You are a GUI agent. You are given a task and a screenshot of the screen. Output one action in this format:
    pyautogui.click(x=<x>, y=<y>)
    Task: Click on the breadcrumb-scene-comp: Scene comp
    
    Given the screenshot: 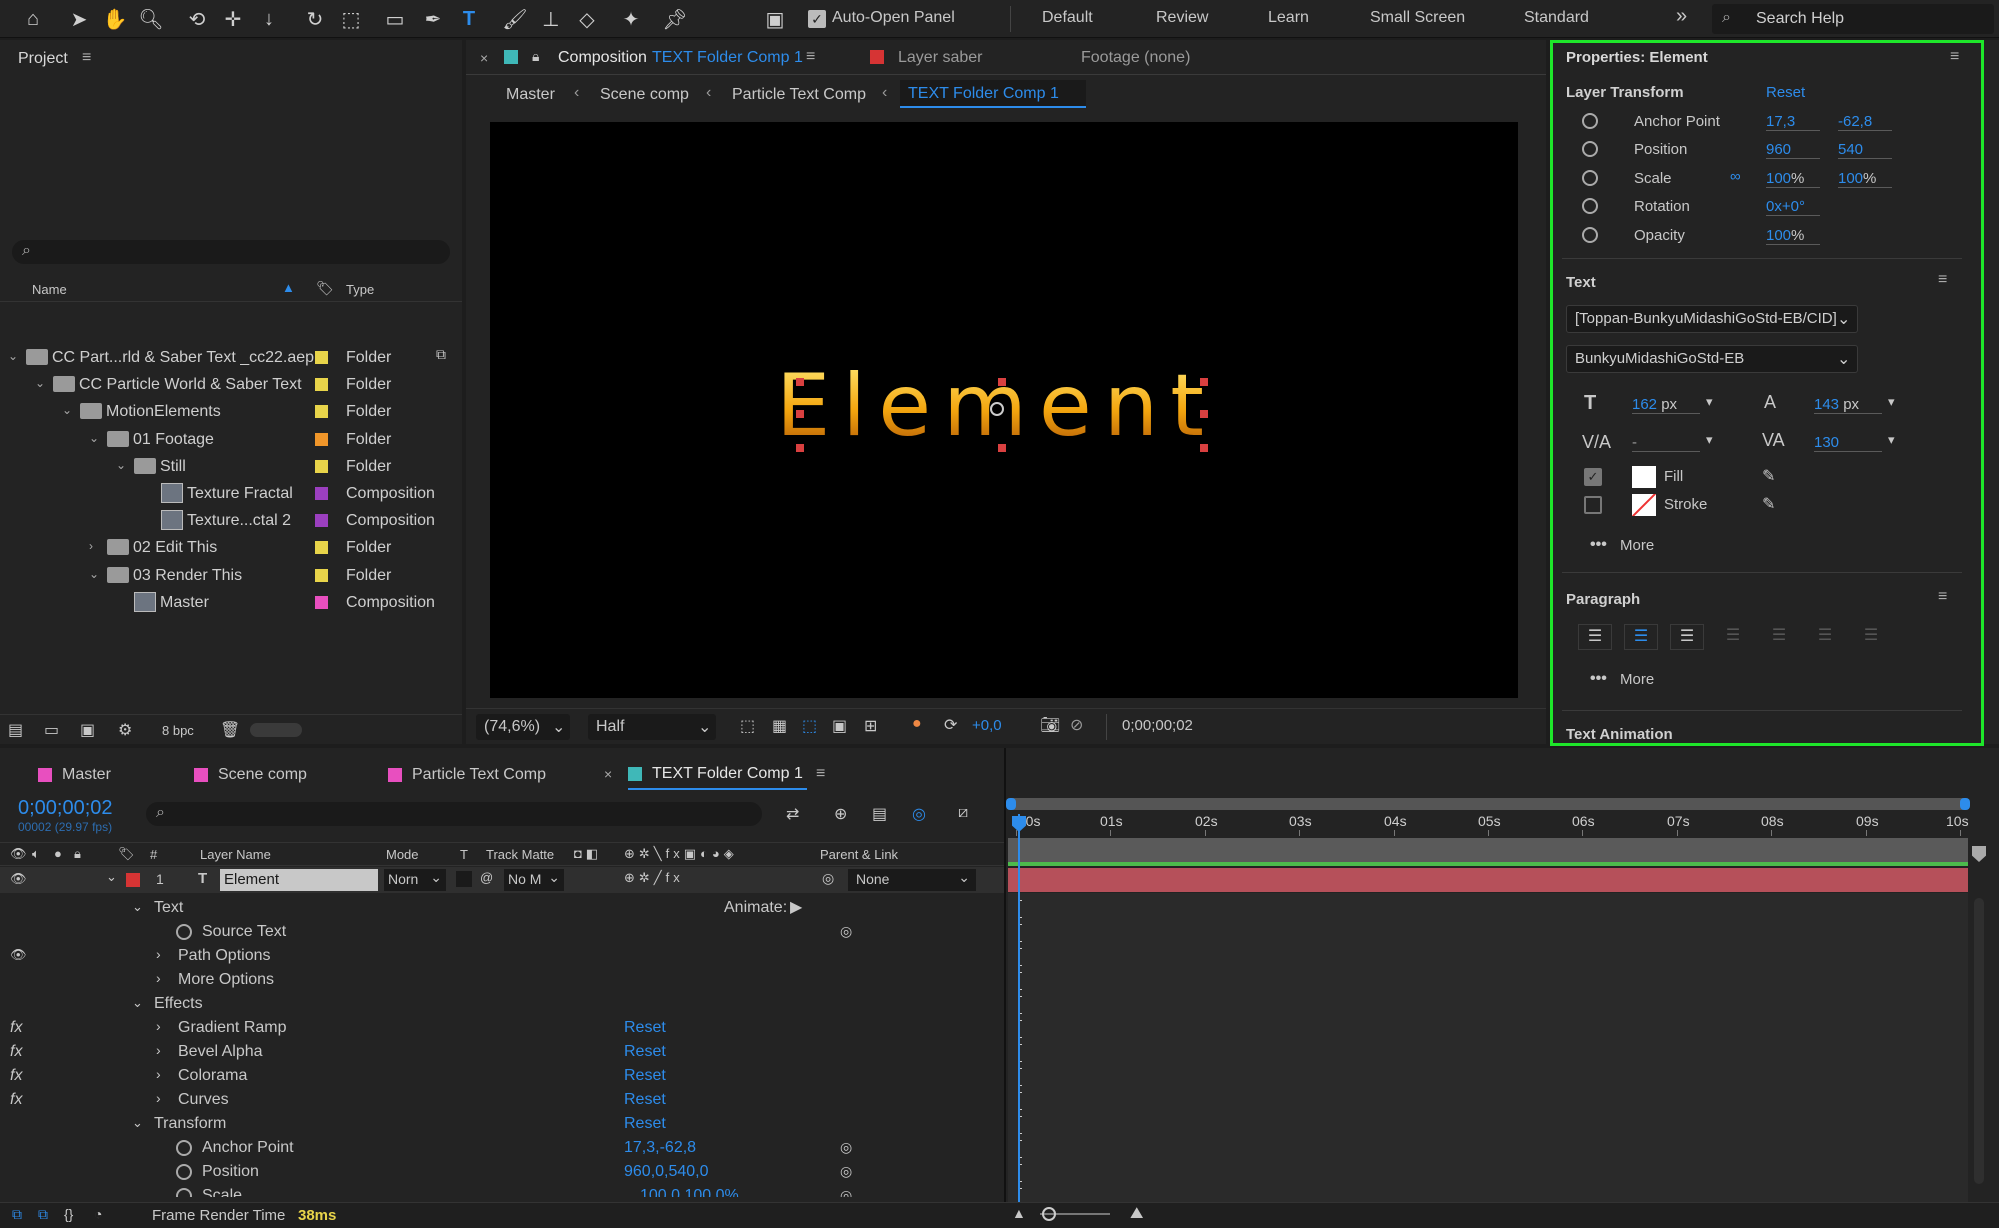 What is the action you would take?
    pyautogui.click(x=644, y=95)
    